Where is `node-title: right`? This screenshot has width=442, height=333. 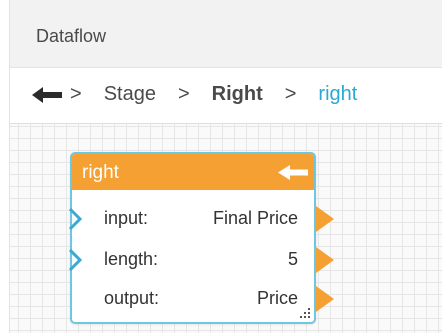
node-title: right is located at coordinates (100, 172).